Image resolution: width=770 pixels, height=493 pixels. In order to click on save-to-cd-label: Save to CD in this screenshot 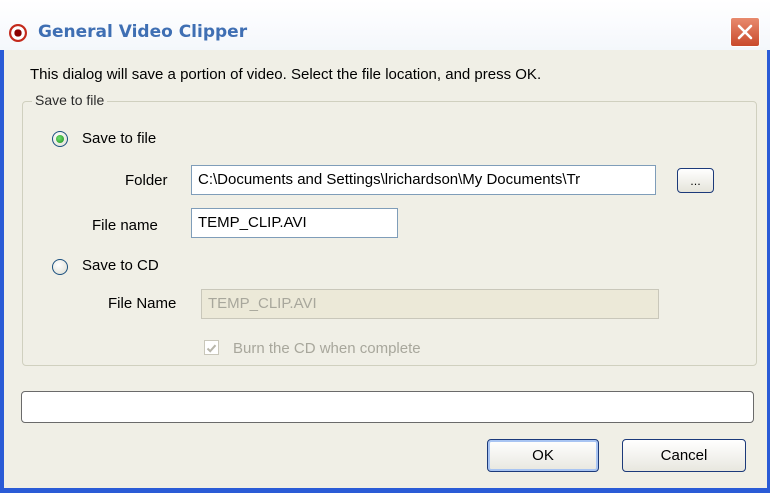, I will do `click(120, 265)`.